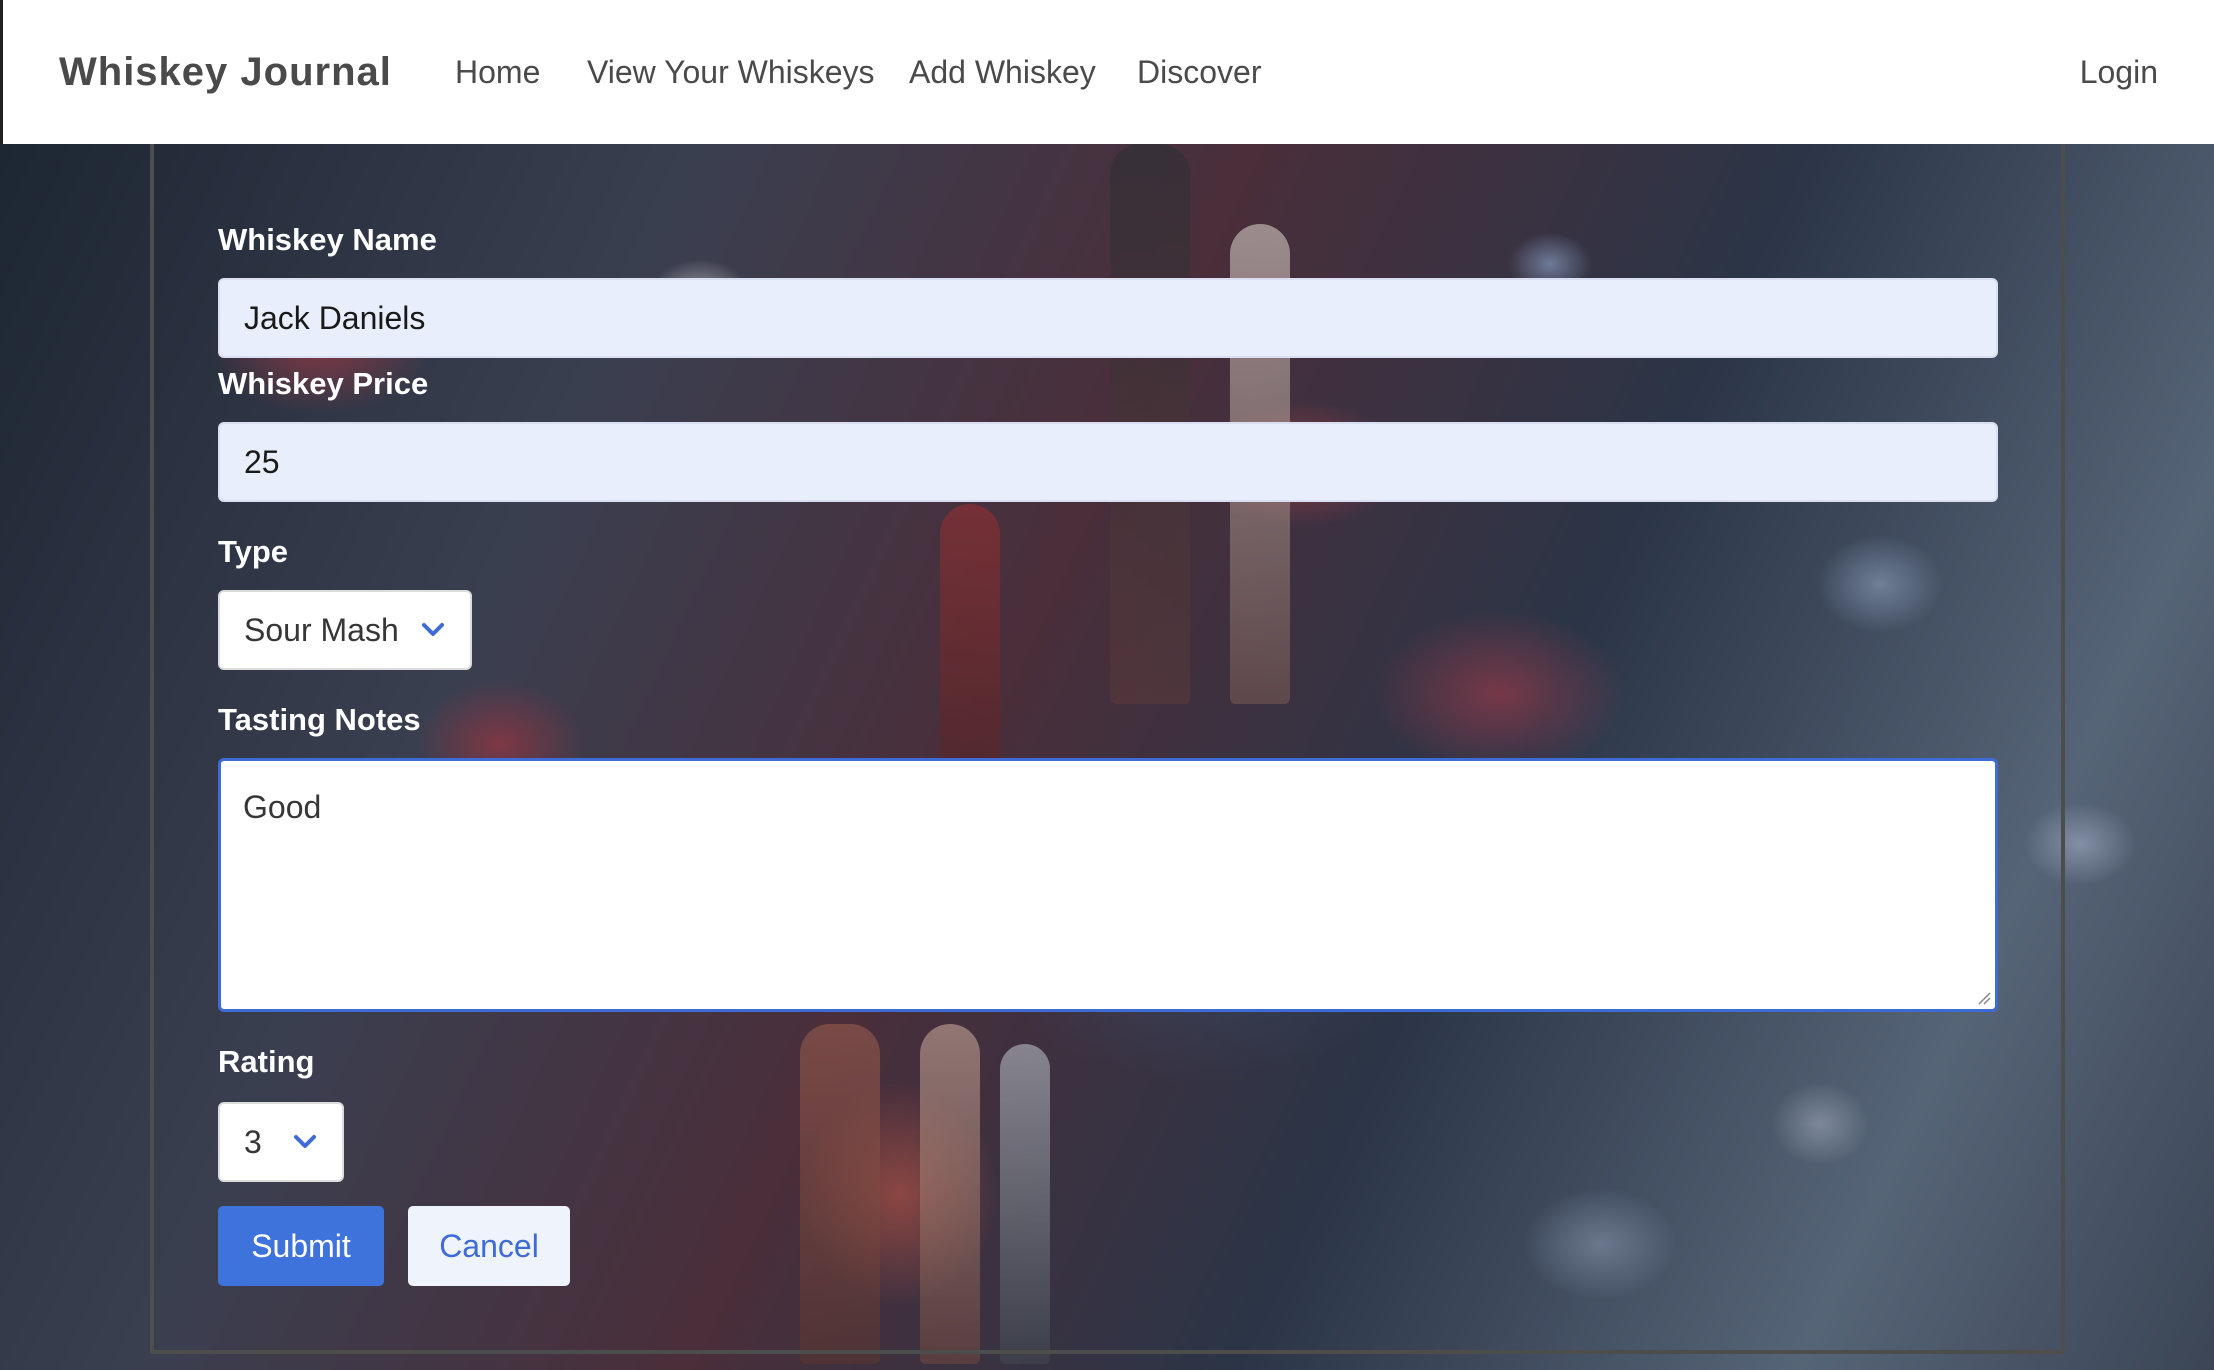 The width and height of the screenshot is (2214, 1370). I want to click on submit-button: Submit, so click(301, 1246).